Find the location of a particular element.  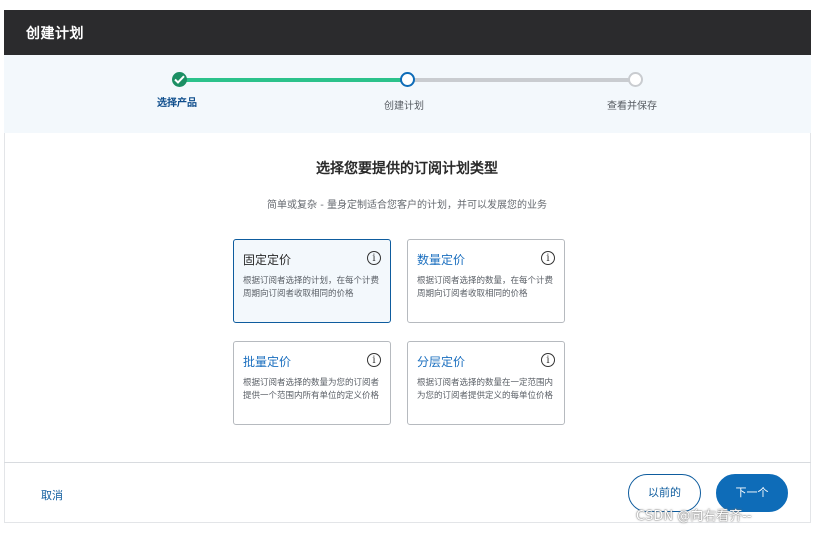

stepper-track-pending is located at coordinates (521, 80).